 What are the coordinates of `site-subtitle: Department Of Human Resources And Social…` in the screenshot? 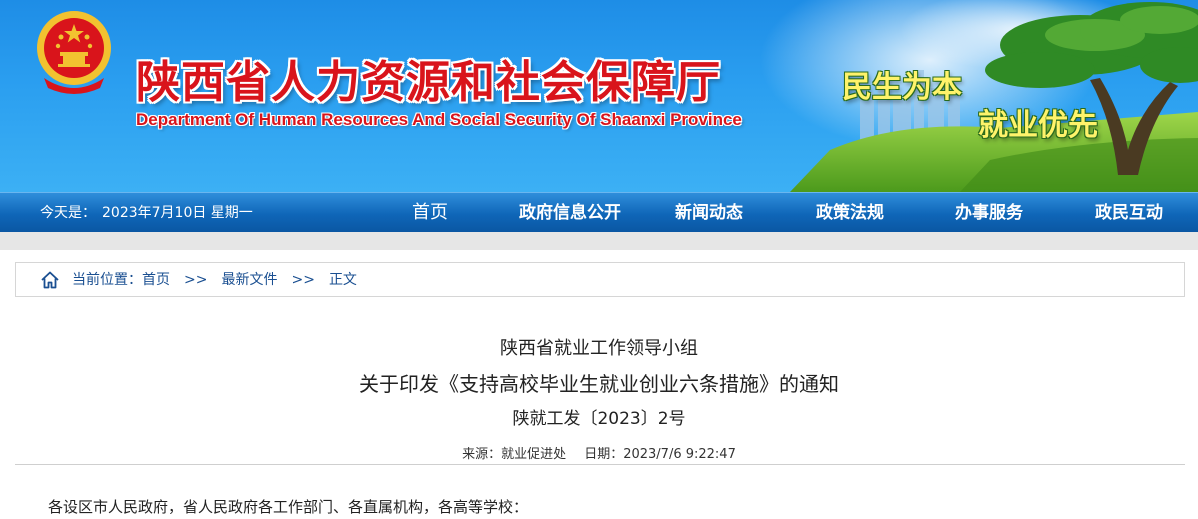 It's located at (439, 119).